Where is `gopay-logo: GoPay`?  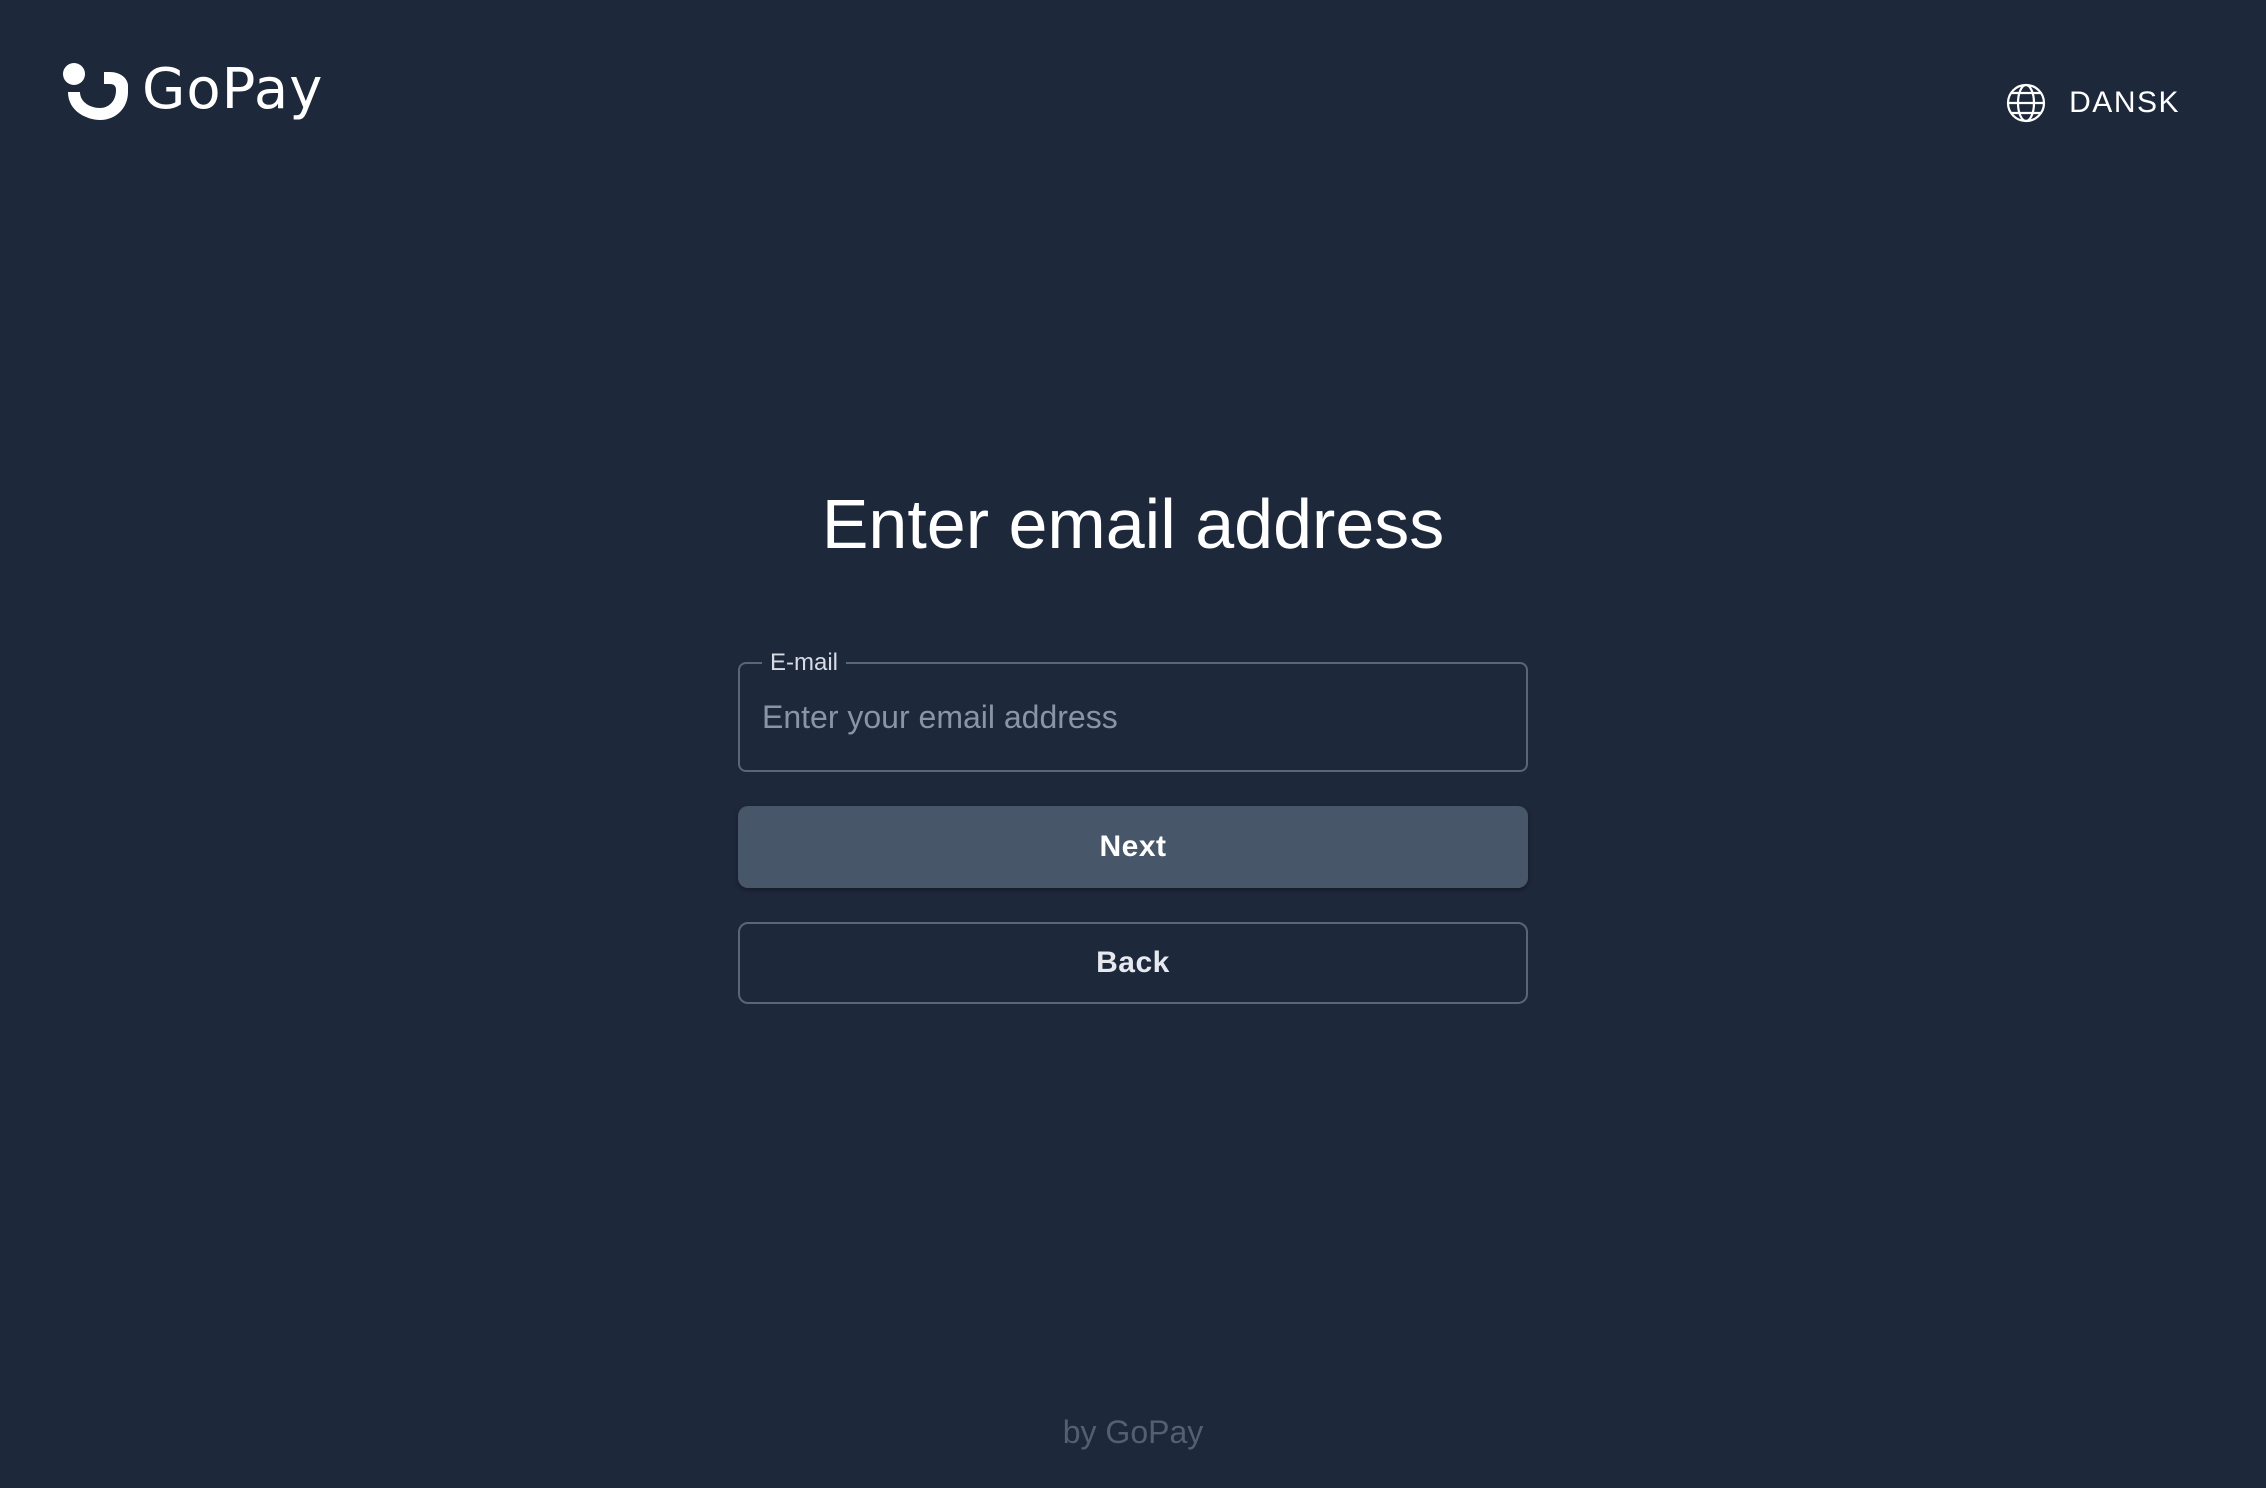 gopay-logo: GoPay is located at coordinates (192, 92).